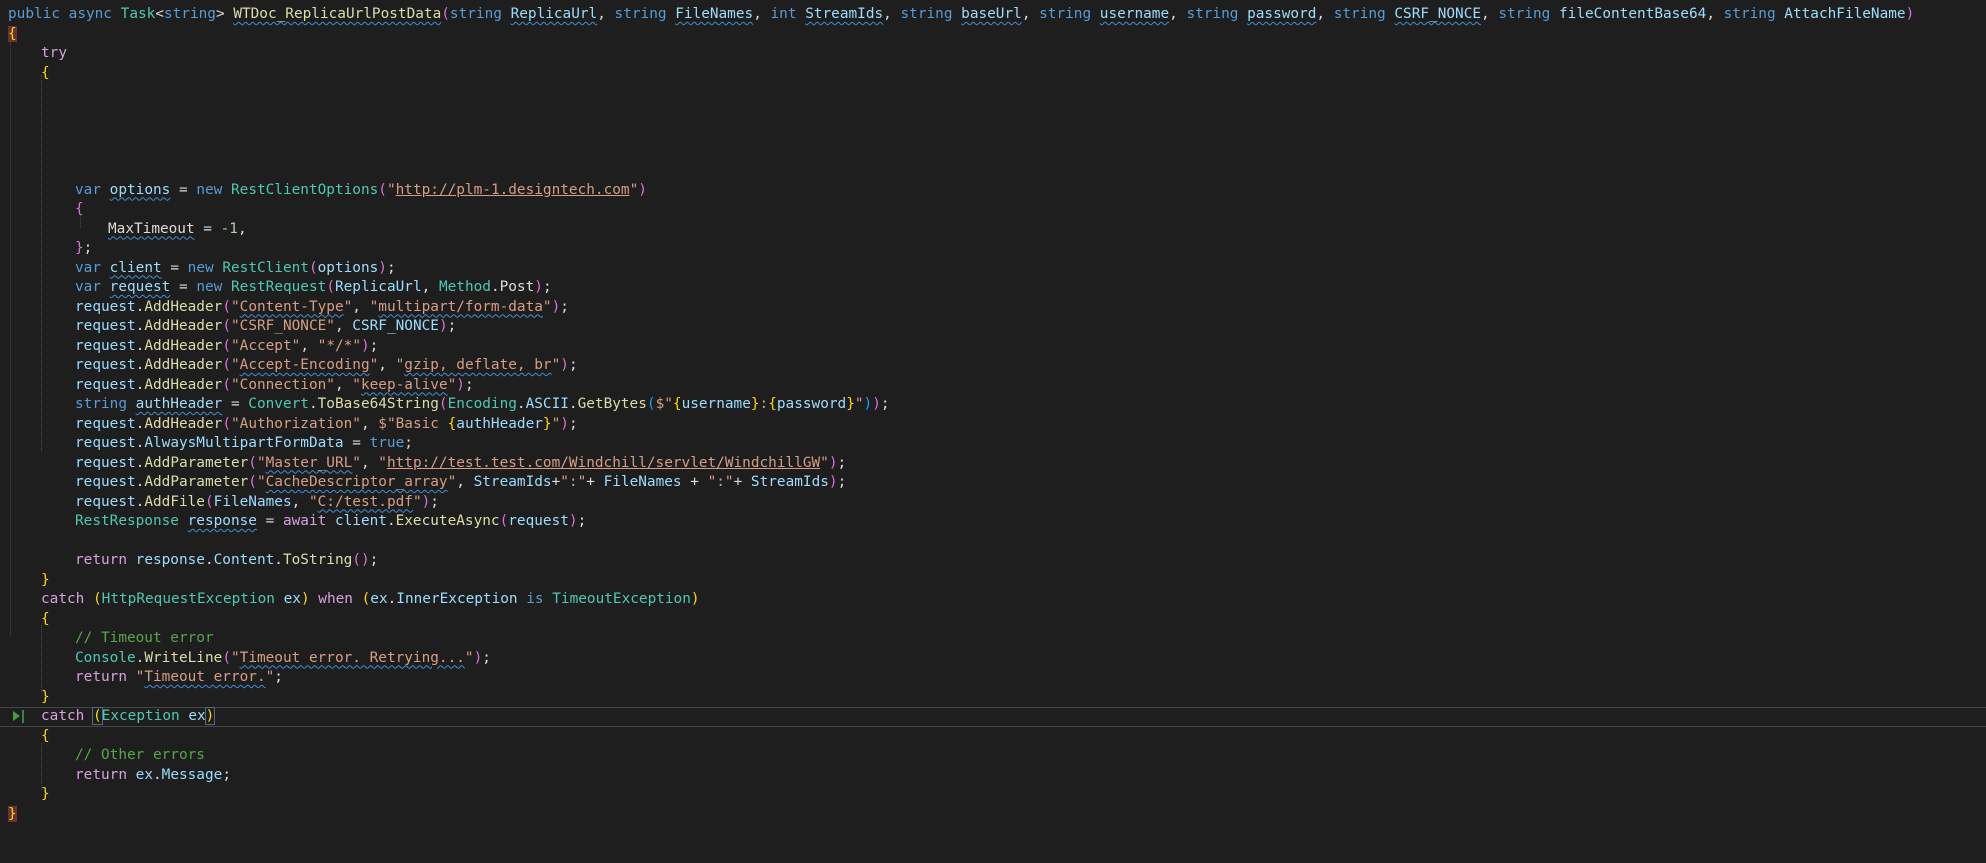 Image resolution: width=1986 pixels, height=863 pixels. What do you see at coordinates (179, 404) in the screenshot?
I see `var-auth-header: authHeader` at bounding box center [179, 404].